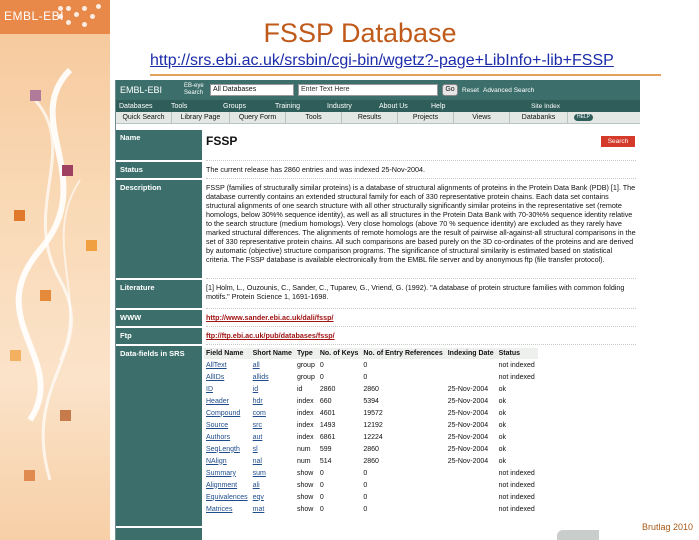 Image resolution: width=699 pixels, height=540 pixels. I want to click on cell-field-name: SeqLength, so click(227, 449).